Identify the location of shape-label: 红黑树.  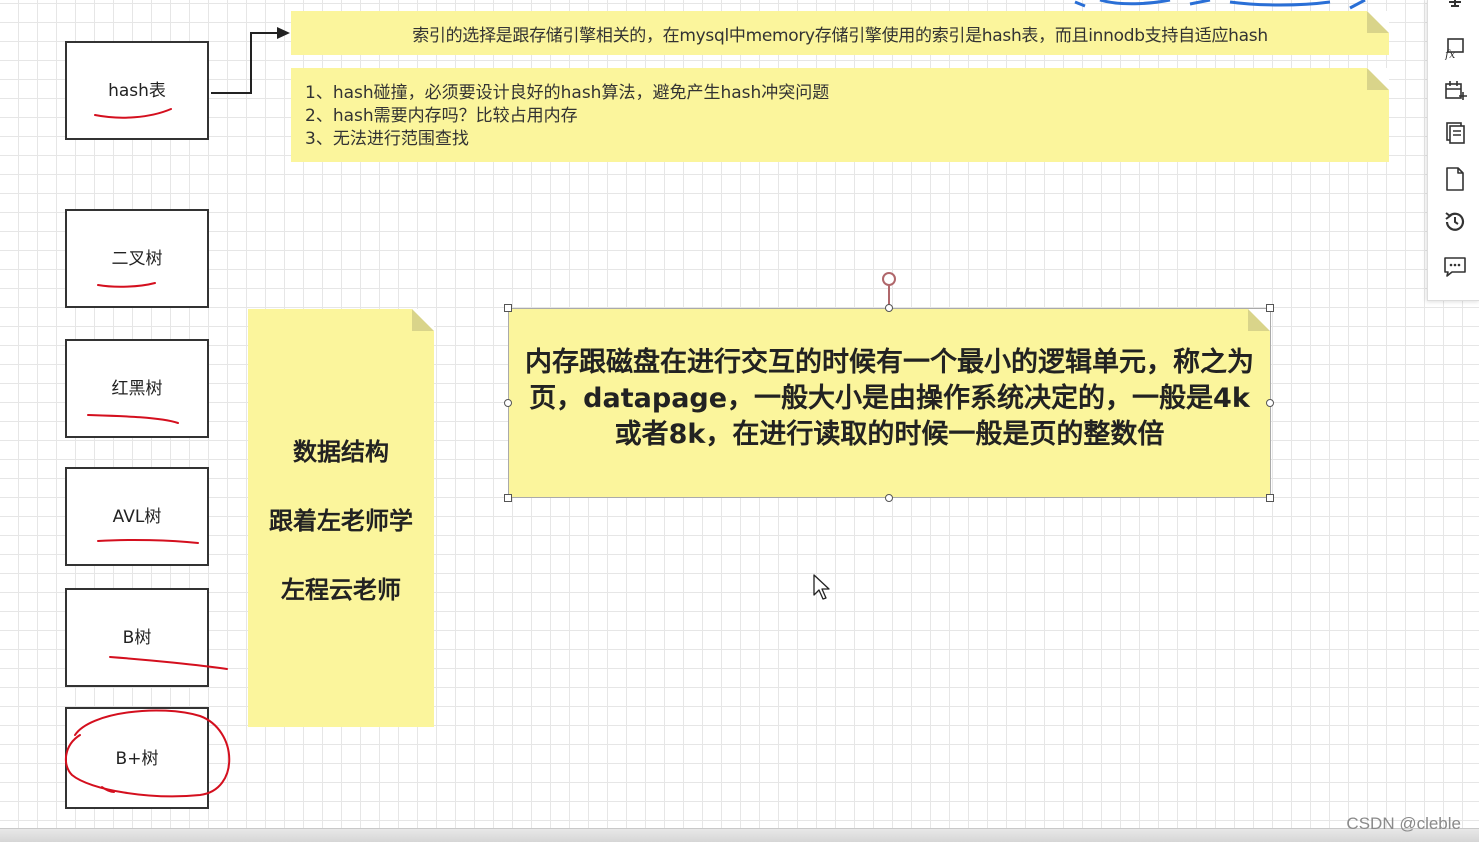
(137, 389).